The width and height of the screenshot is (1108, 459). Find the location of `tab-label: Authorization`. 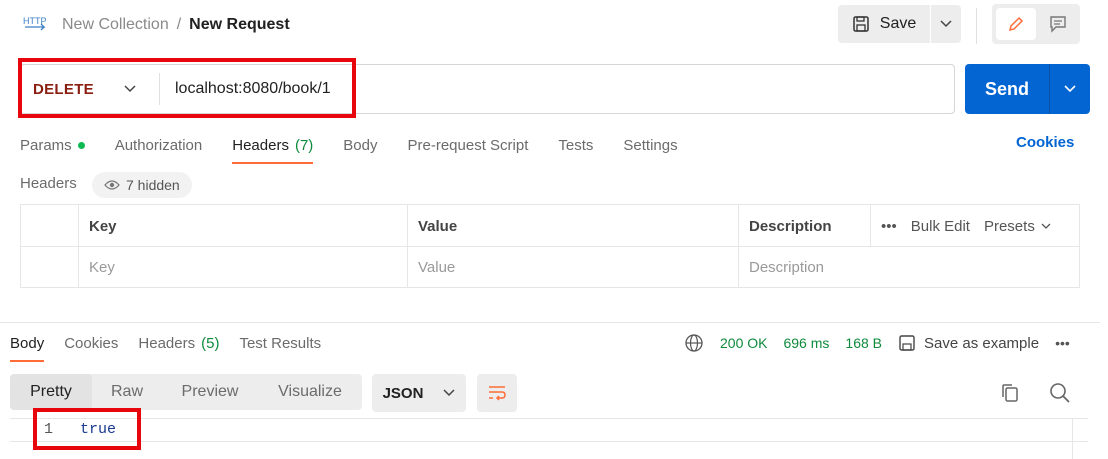

tab-label: Authorization is located at coordinates (158, 145).